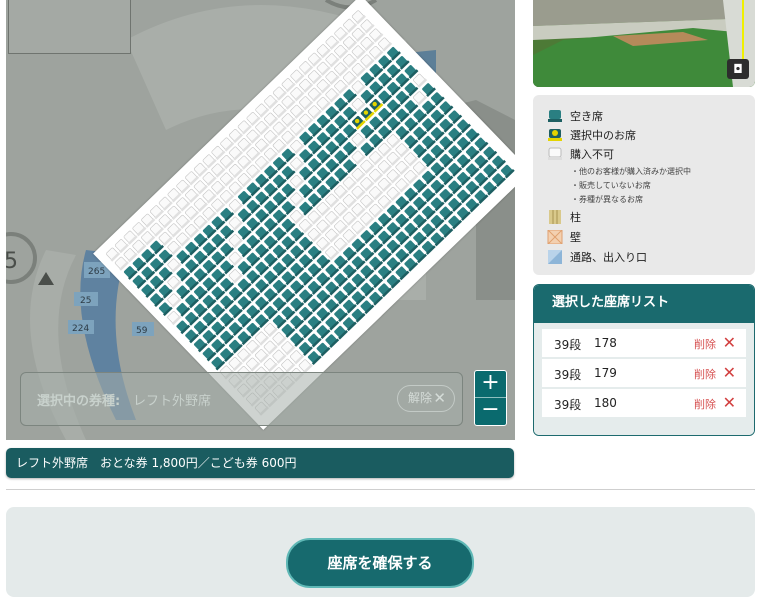 The image size is (769, 597). Describe the element at coordinates (69, 27) in the screenshot. I see `mini-map-thumbnail` at that location.